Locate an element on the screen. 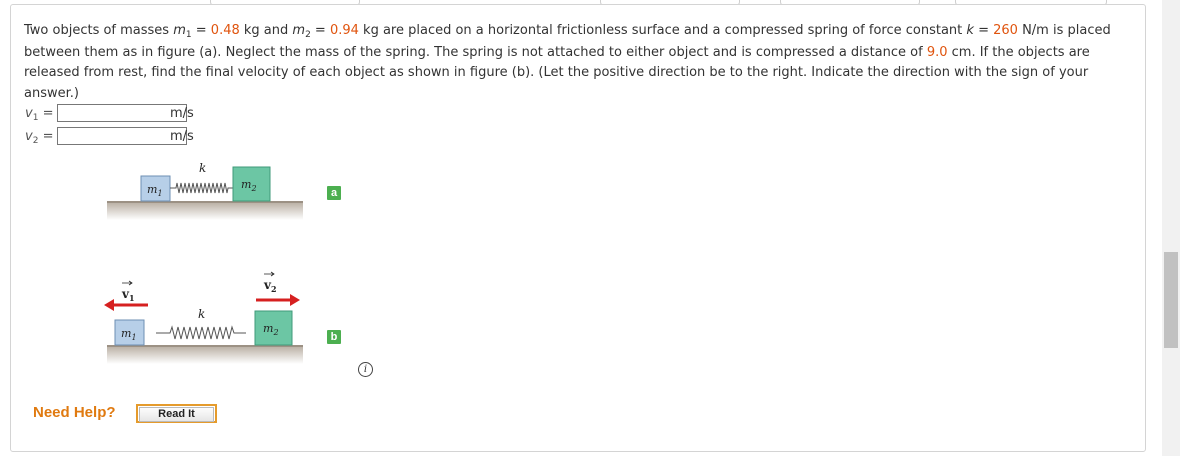 The height and width of the screenshot is (456, 1180). v2-vector-overarrow is located at coordinates (269, 274).